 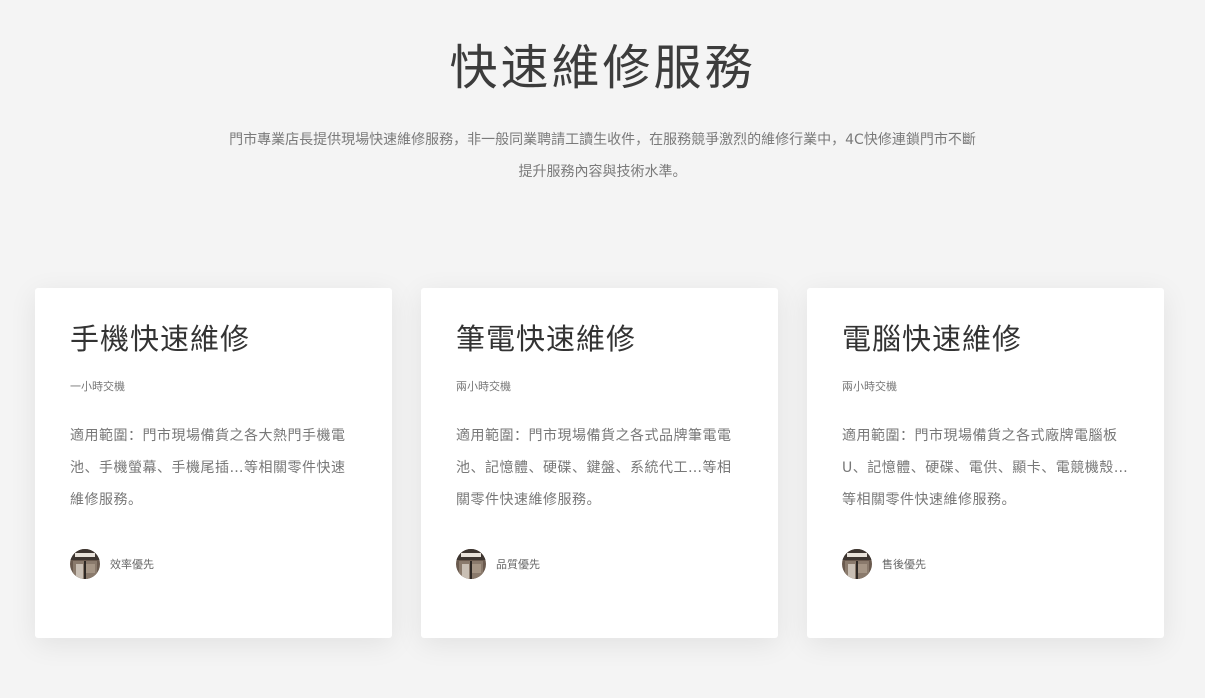 I want to click on card-title: 手機快速維修, so click(x=160, y=339).